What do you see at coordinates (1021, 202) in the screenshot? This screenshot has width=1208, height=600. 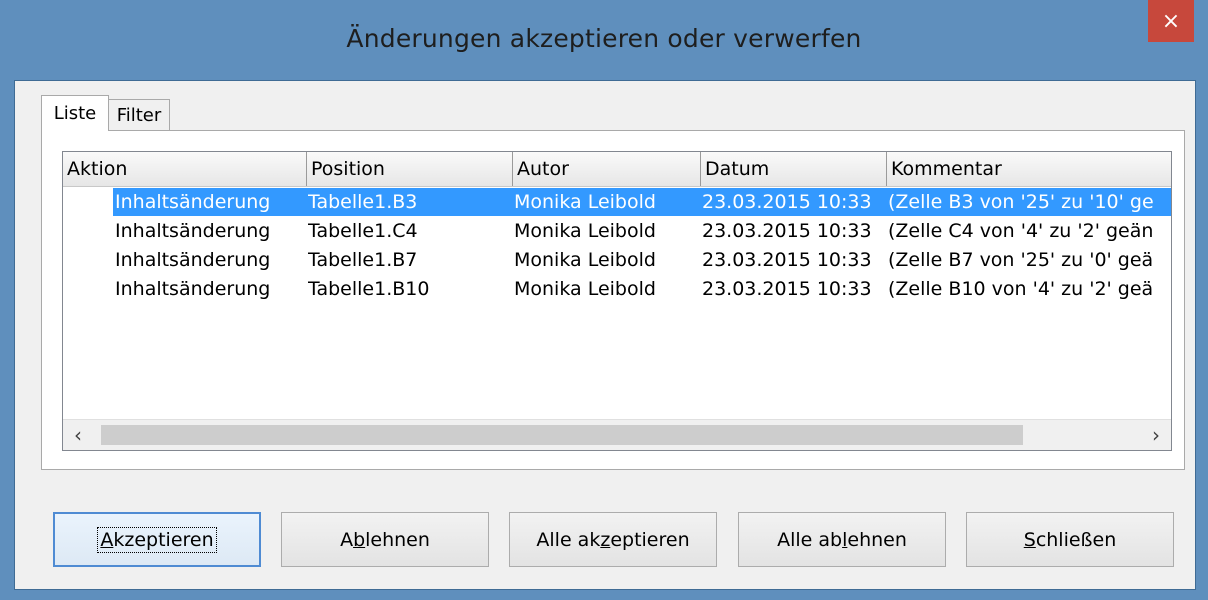 I see `cell-kommentar: (Zelle B3 von '25' zu '10' ge` at bounding box center [1021, 202].